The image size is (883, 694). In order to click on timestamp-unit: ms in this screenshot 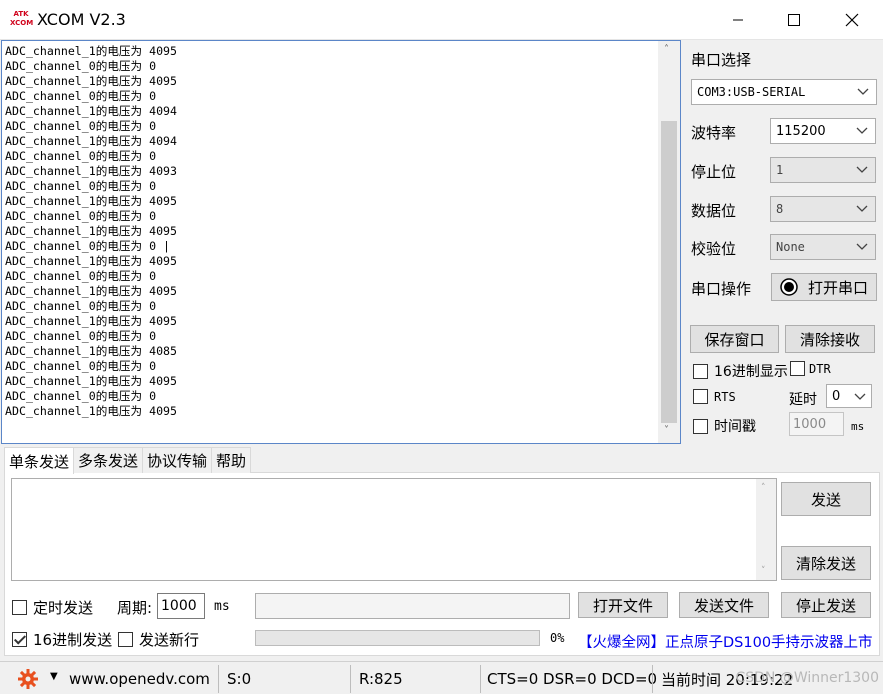, I will do `click(858, 426)`.